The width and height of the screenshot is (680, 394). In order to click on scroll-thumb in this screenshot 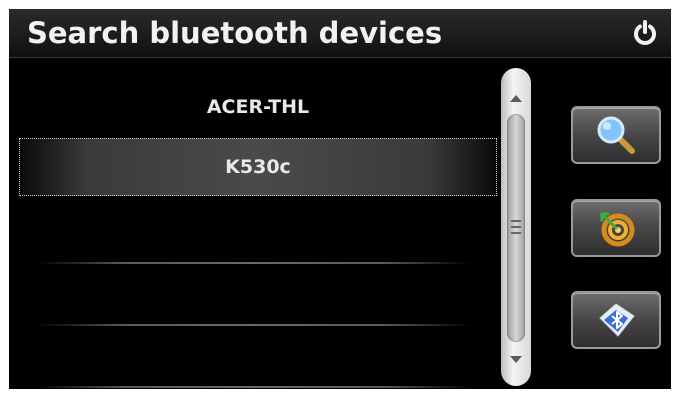, I will do `click(516, 228)`.